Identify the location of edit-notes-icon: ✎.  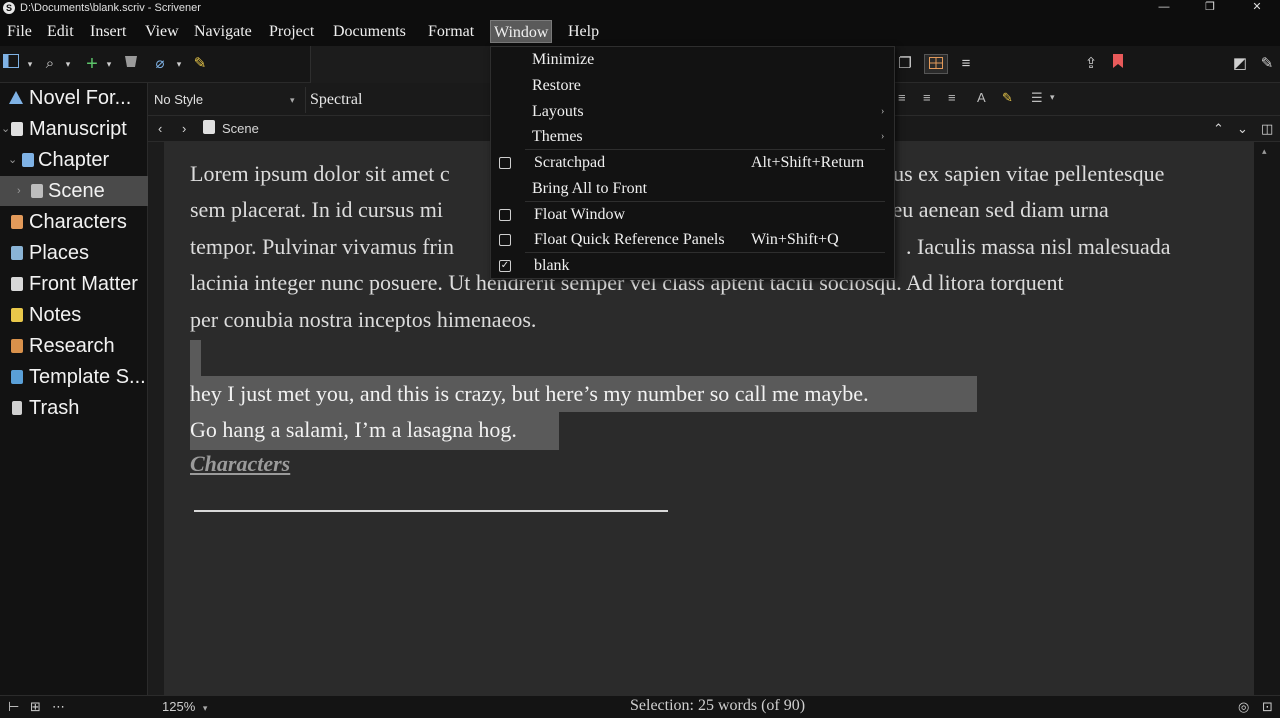
(200, 64).